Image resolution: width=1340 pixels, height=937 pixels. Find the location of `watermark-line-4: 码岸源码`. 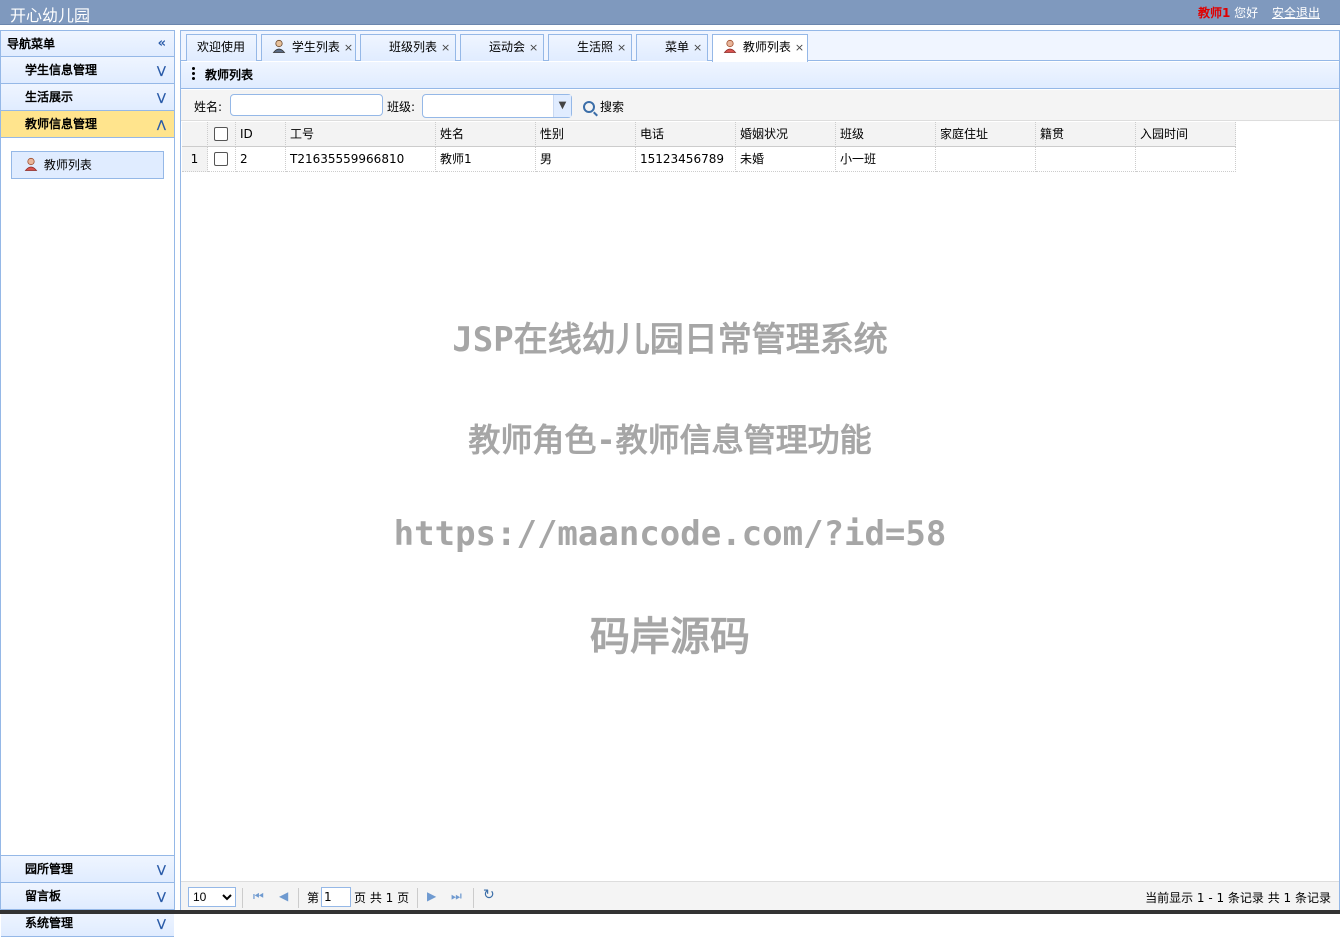

watermark-line-4: 码岸源码 is located at coordinates (670, 637).